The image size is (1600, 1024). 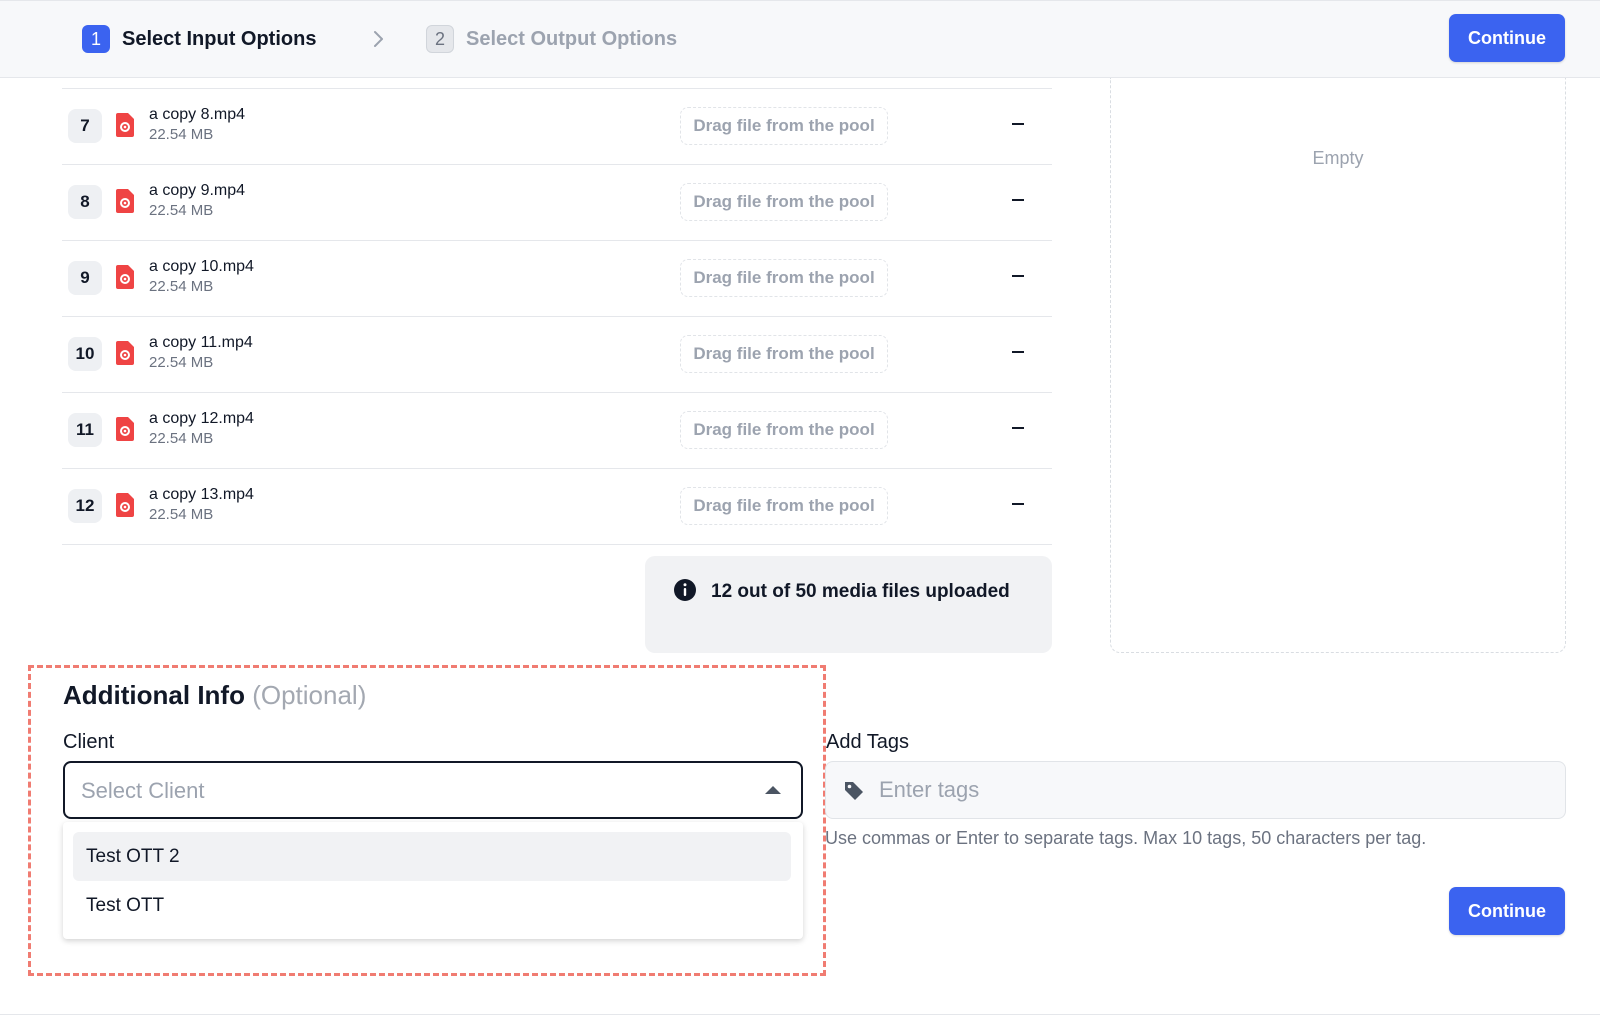 What do you see at coordinates (154, 695) in the screenshot?
I see `additional-info-heading: Additional Info` at bounding box center [154, 695].